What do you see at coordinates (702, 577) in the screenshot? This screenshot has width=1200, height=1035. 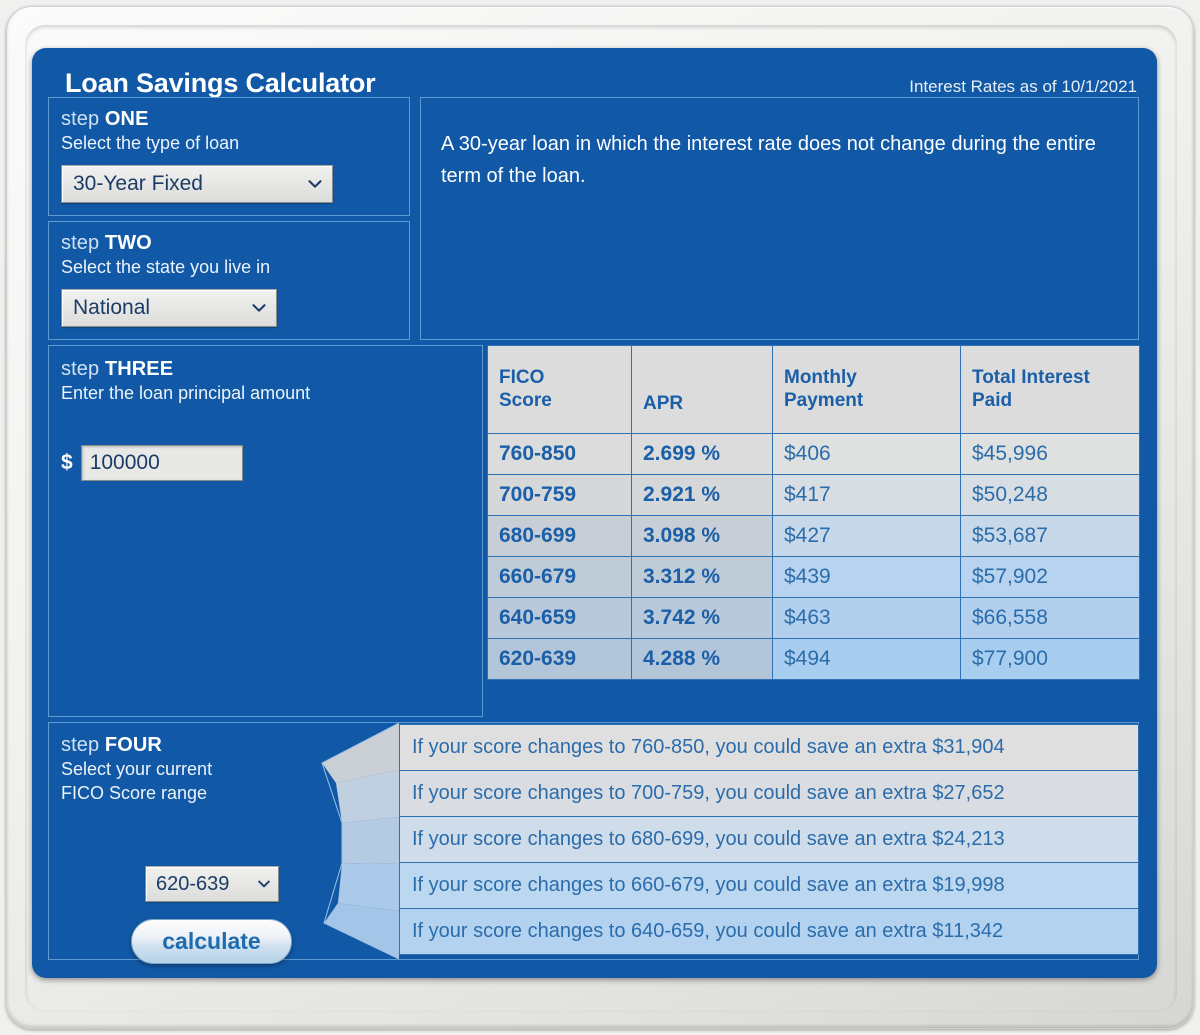 I see `cell-apr: 3.312 %` at bounding box center [702, 577].